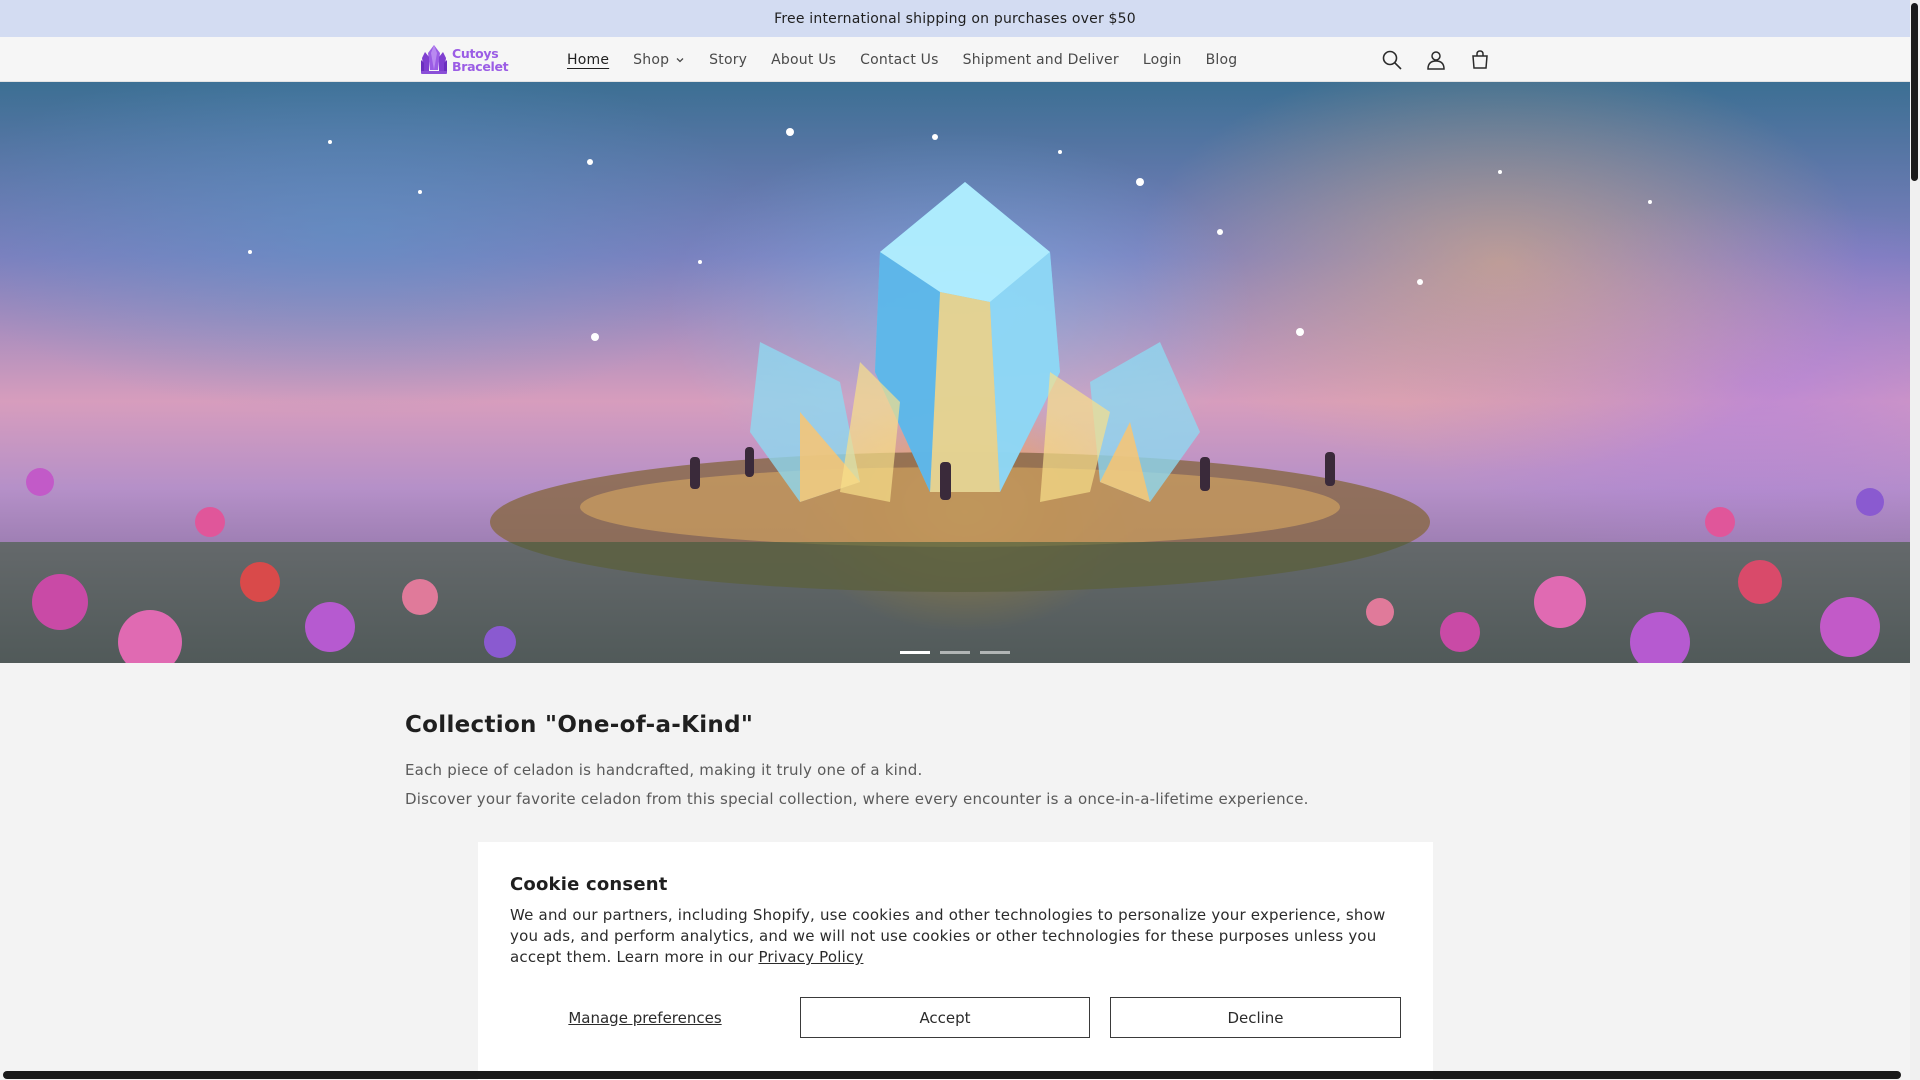 This screenshot has width=1920, height=1080. Describe the element at coordinates (728, 60) in the screenshot. I see `nav-story: Story` at that location.